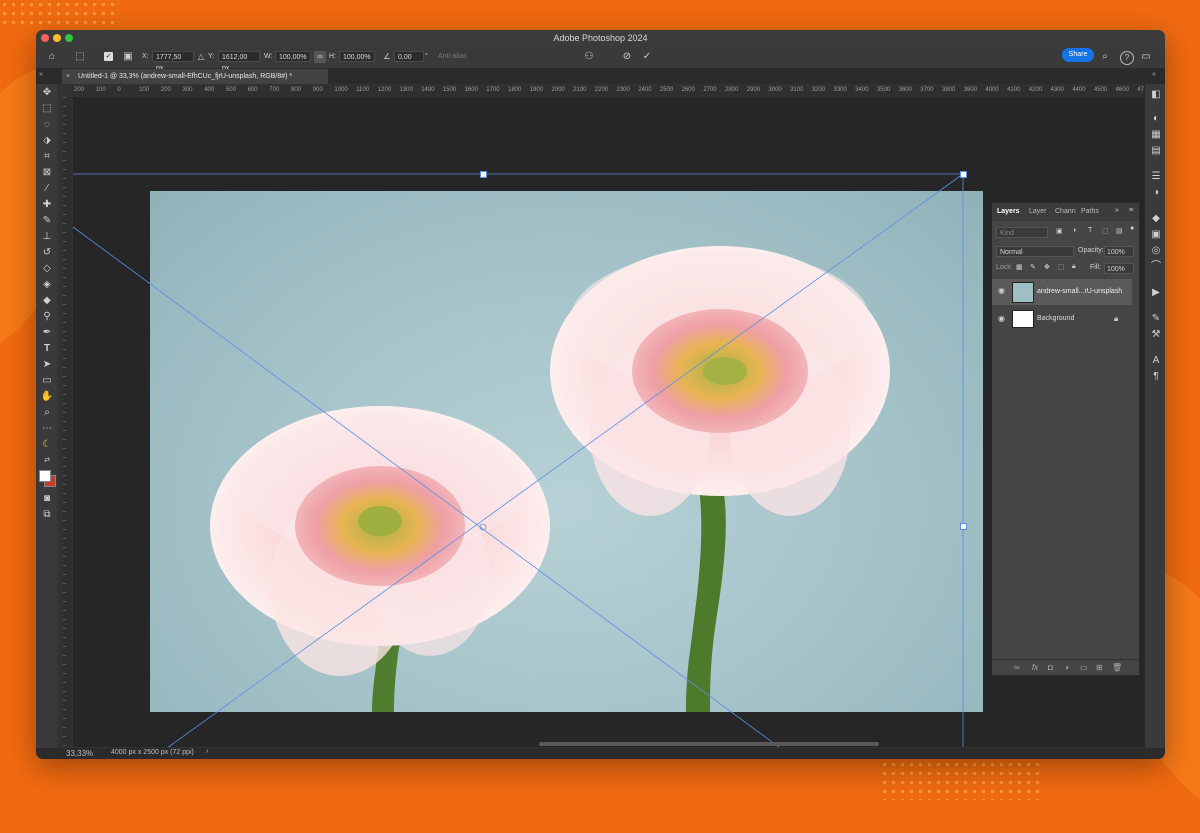 The height and width of the screenshot is (833, 1200). What do you see at coordinates (47, 221) in the screenshot?
I see `brush-tool-icon: ✎` at bounding box center [47, 221].